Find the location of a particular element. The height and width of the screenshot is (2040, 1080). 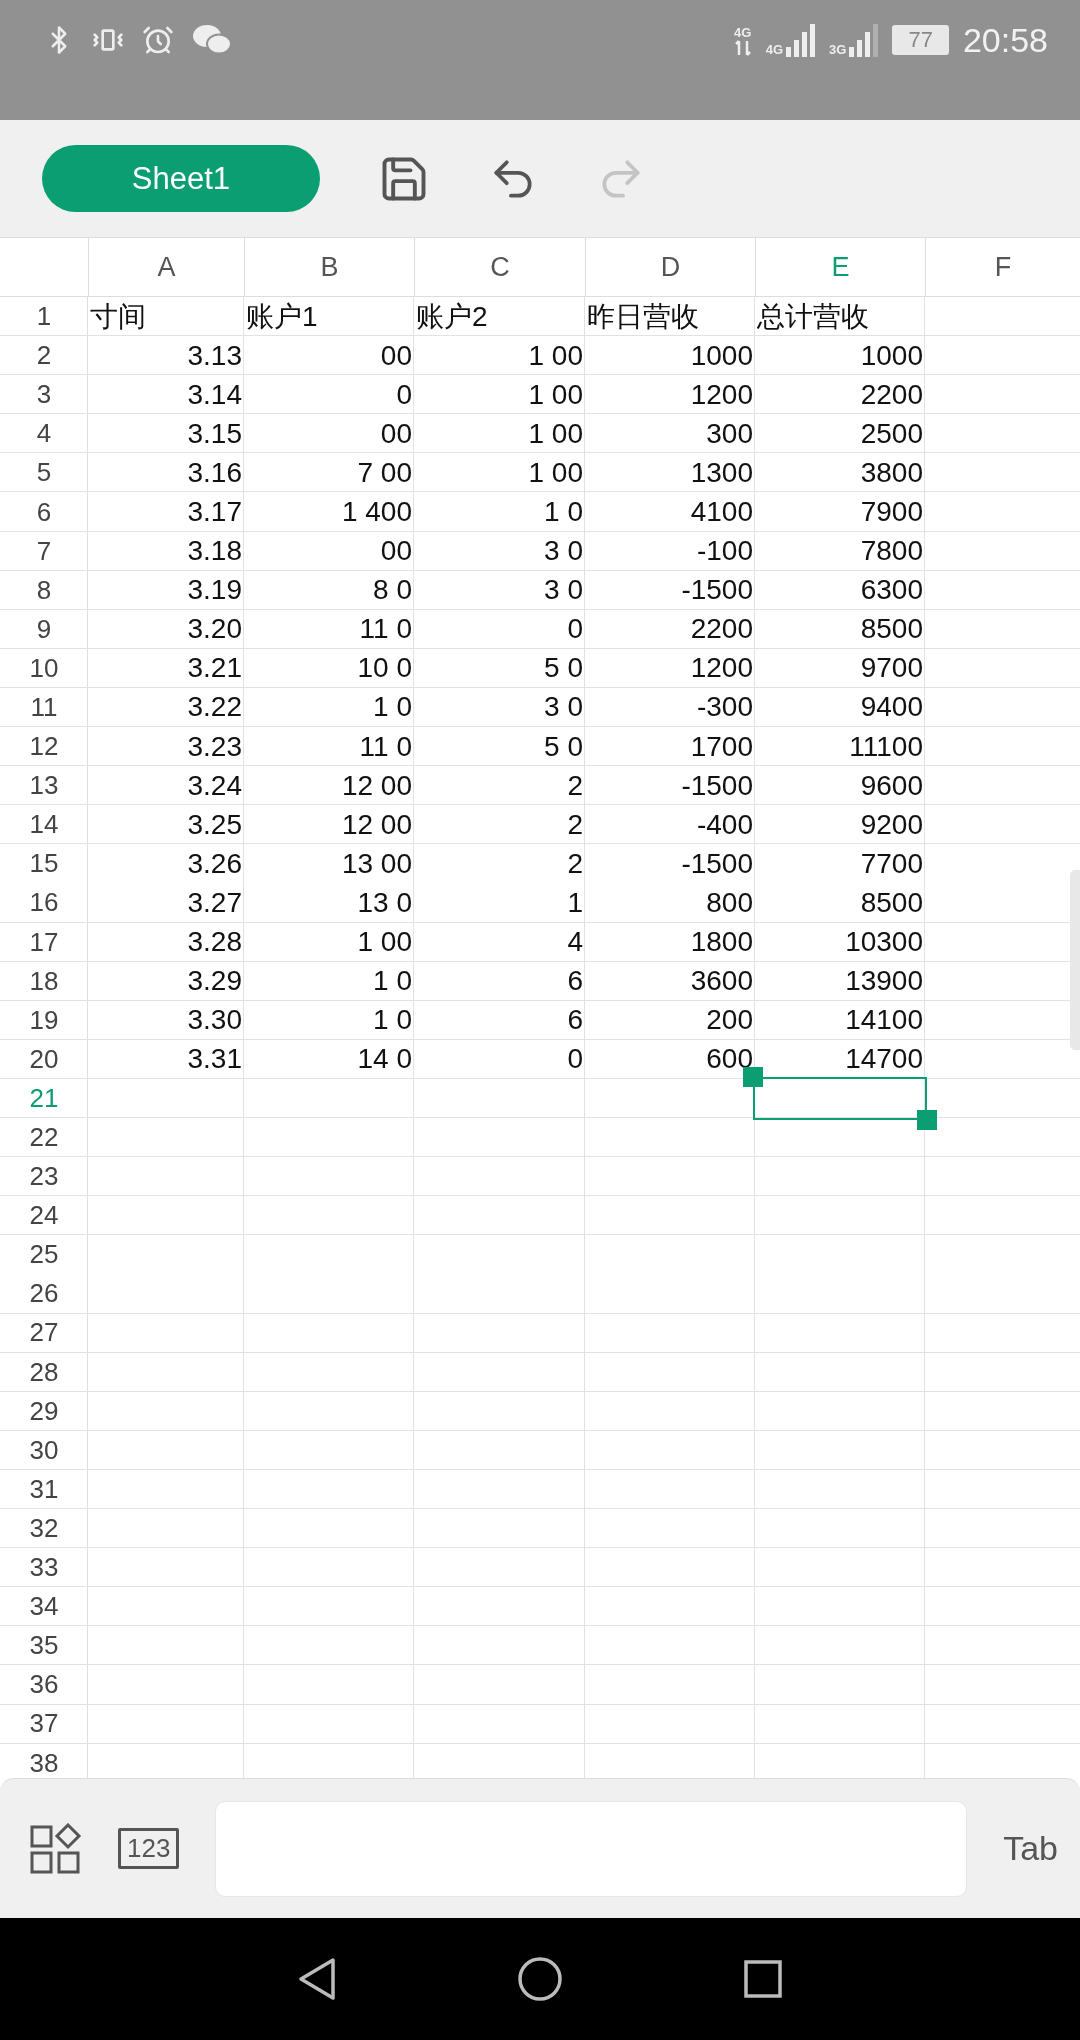

table-cell-text: 8 0 is located at coordinates (392, 590).